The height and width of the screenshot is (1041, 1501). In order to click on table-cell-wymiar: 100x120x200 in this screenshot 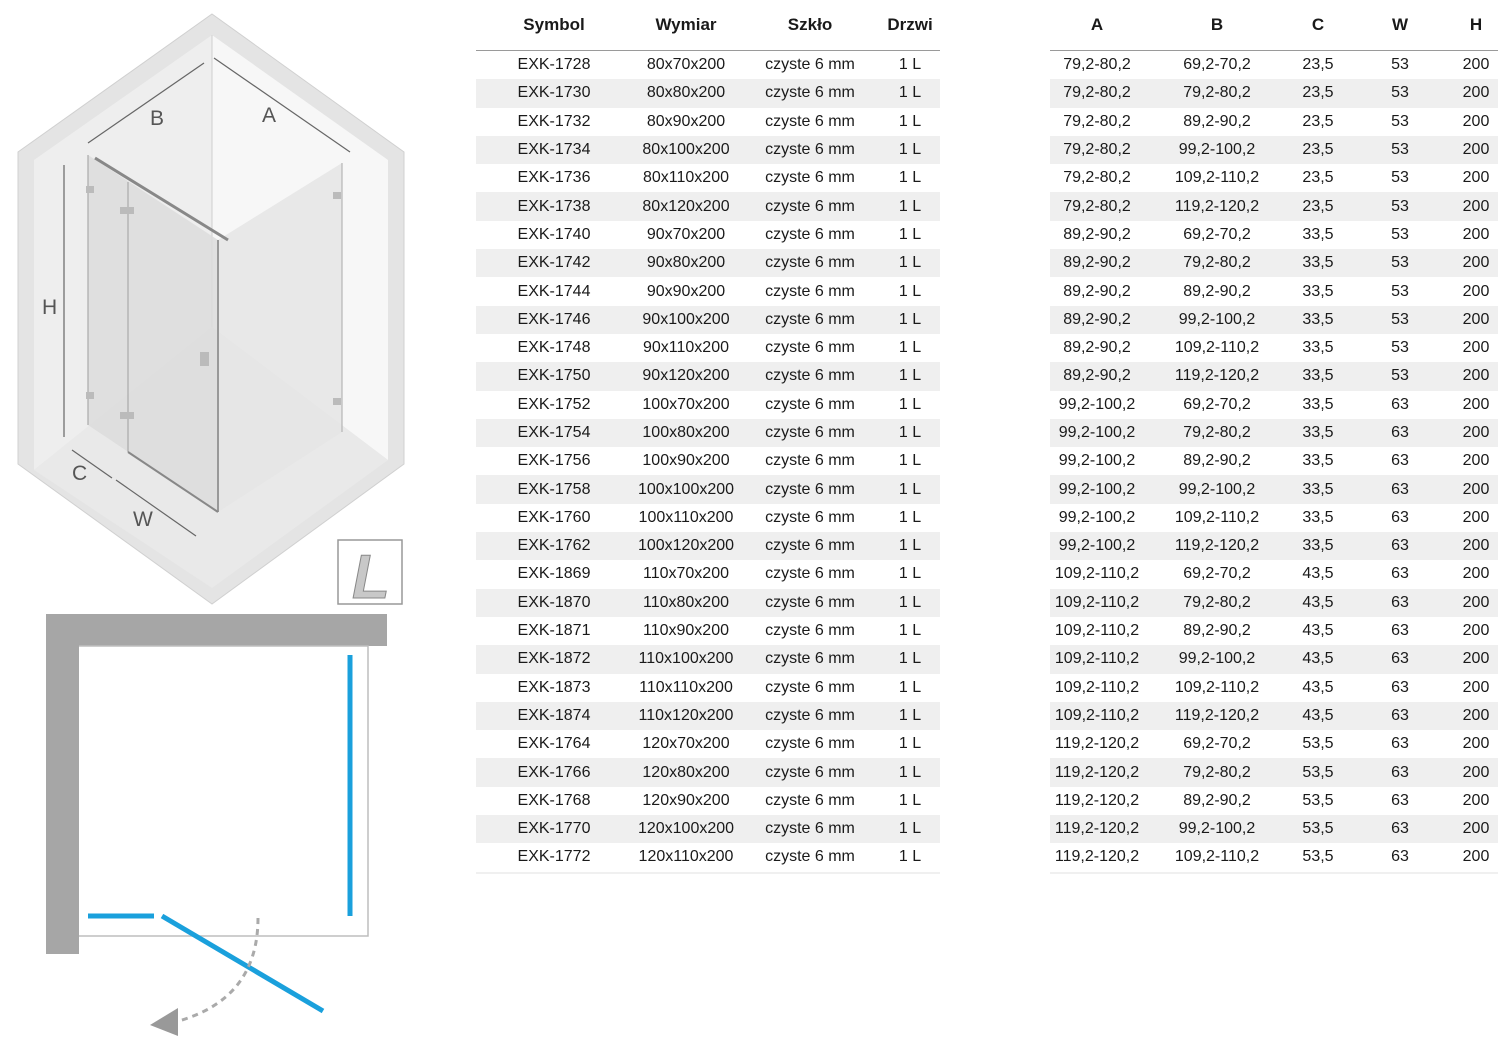, I will do `click(686, 546)`.